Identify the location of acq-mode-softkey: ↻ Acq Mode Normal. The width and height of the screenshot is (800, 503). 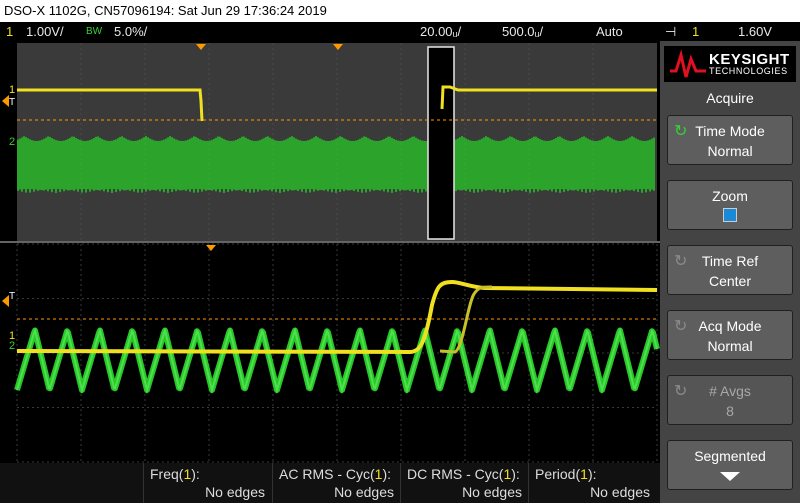
(730, 335).